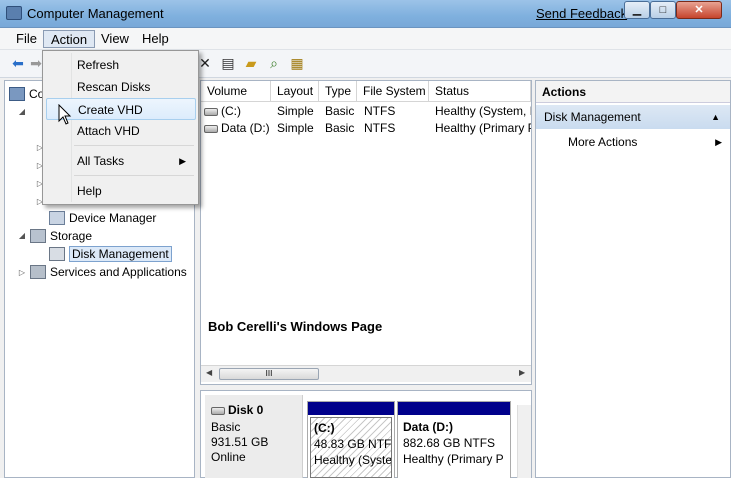  I want to click on horizontal-scrollbar: ◀ III ▶, so click(366, 373).